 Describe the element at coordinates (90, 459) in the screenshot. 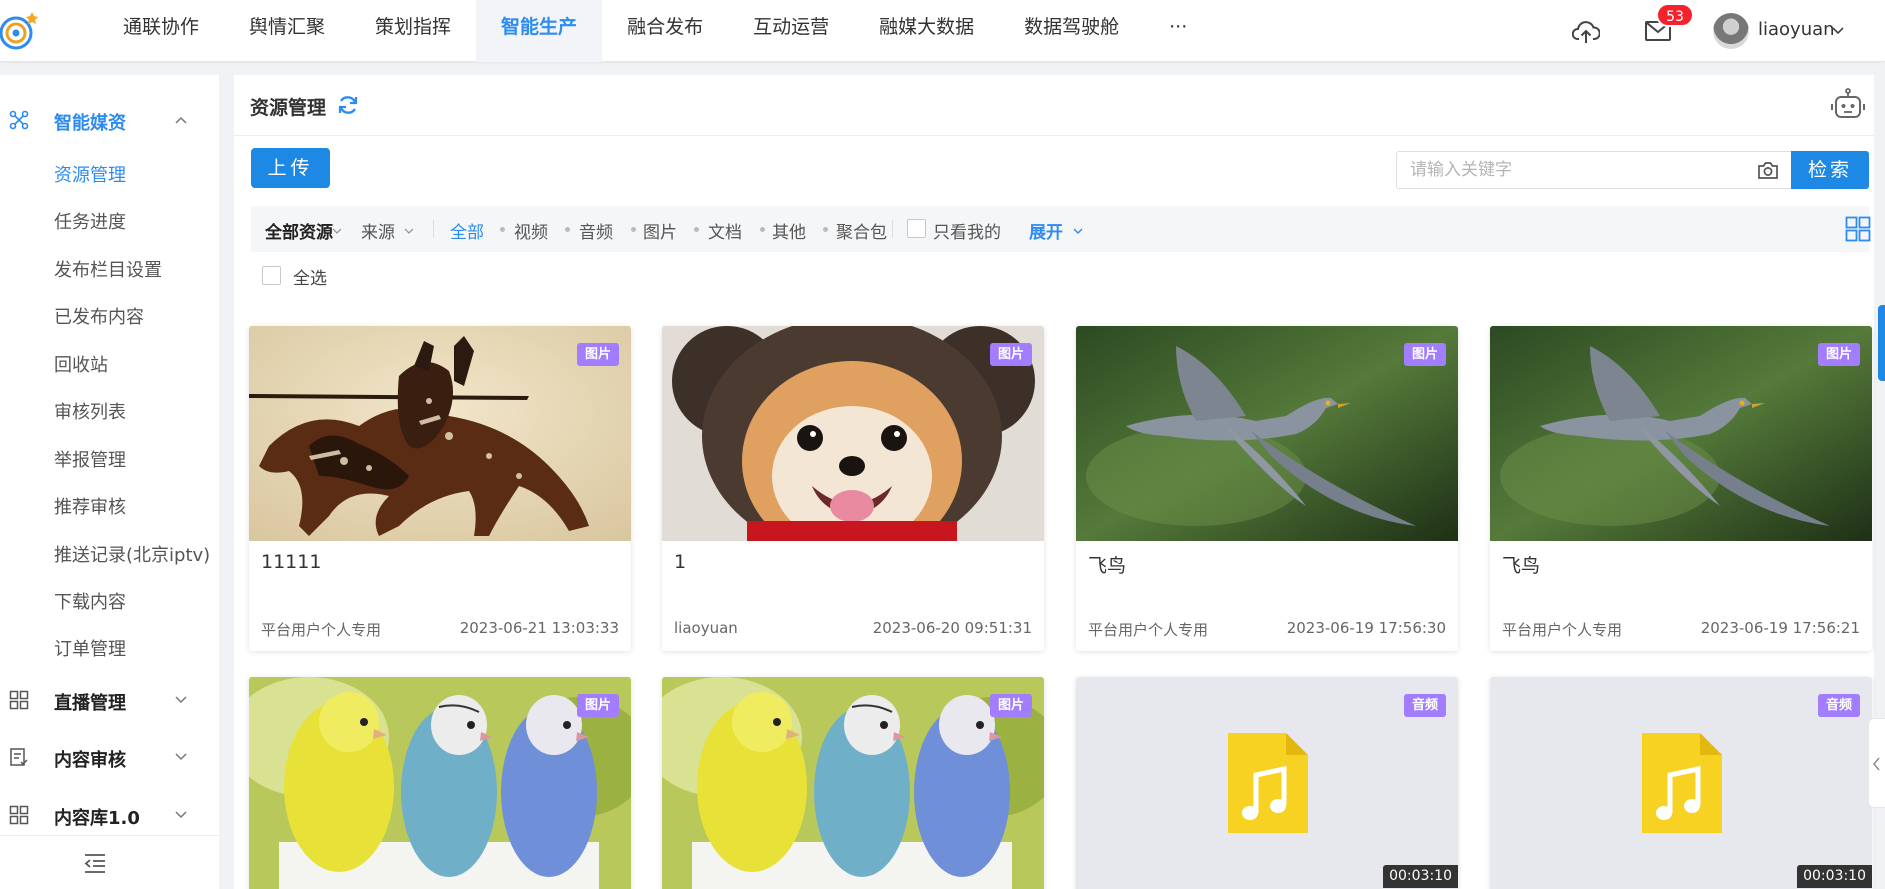

I see `sidebar-item-report: 举报管理` at that location.